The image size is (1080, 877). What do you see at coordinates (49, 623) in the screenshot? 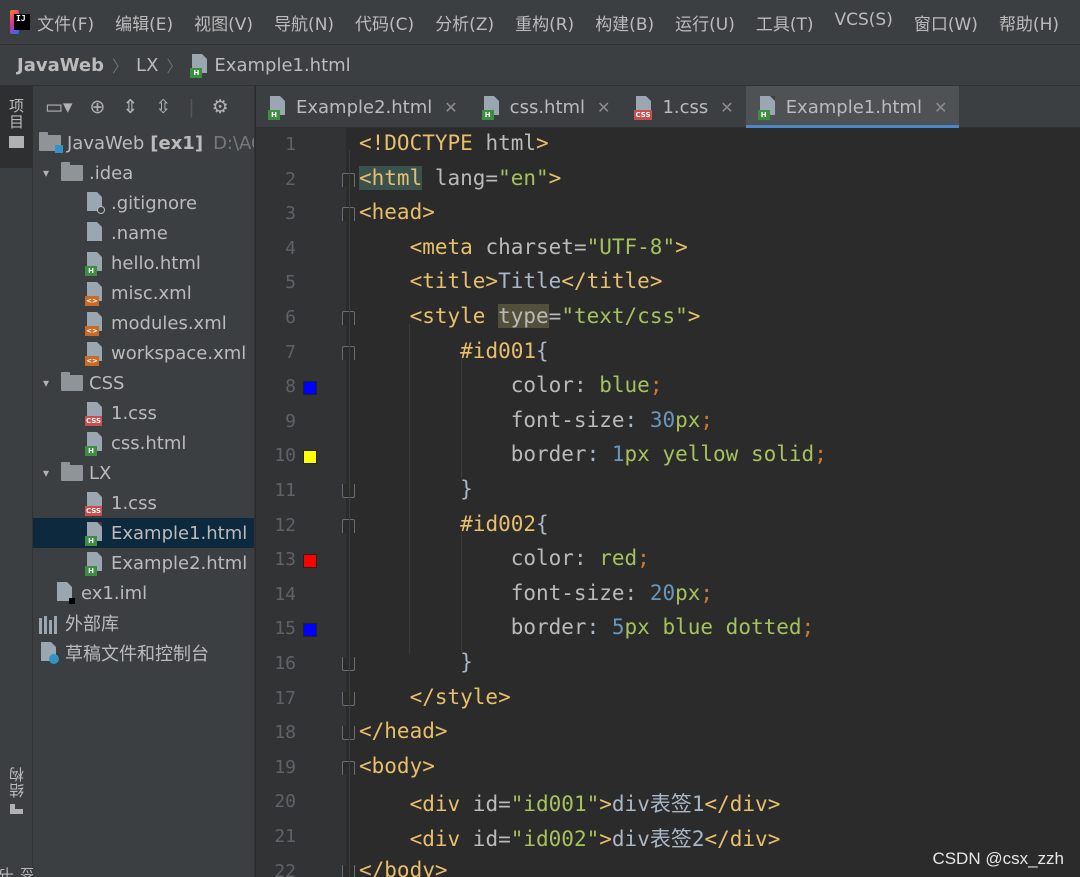
I see `library-icon` at bounding box center [49, 623].